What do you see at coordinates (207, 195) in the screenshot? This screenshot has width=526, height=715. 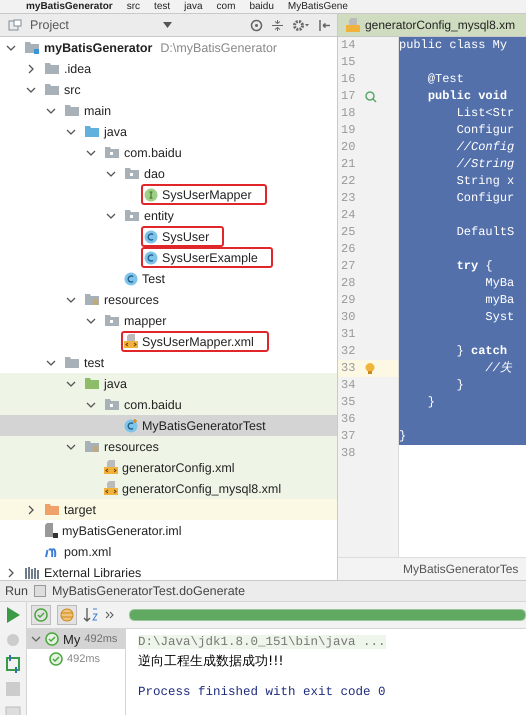 I see `tree-item-label: SysUserMapper` at bounding box center [207, 195].